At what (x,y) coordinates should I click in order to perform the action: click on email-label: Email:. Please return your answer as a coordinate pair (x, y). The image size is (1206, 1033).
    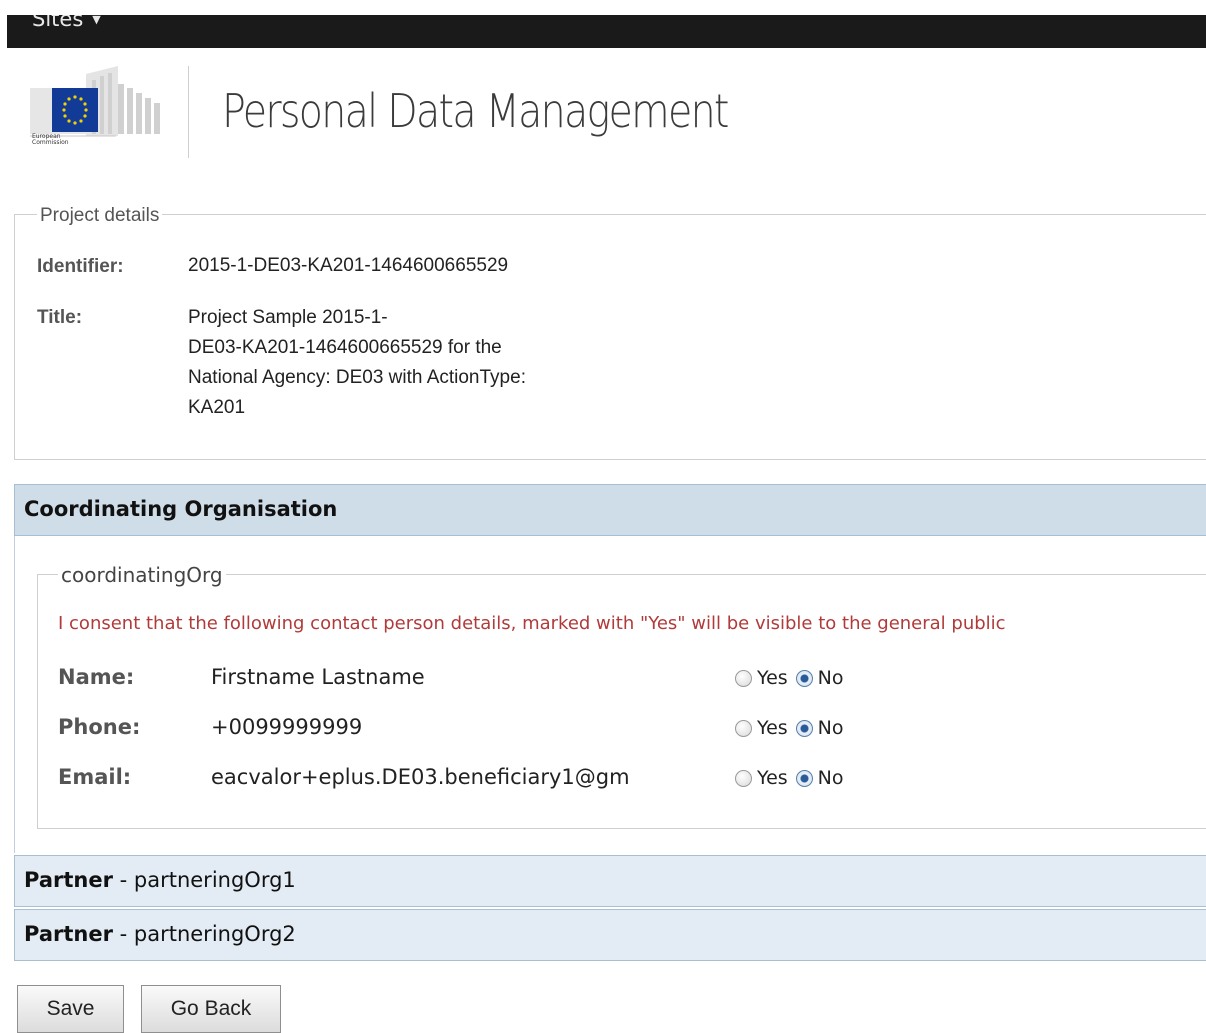
    Looking at the image, I should click on (95, 777).